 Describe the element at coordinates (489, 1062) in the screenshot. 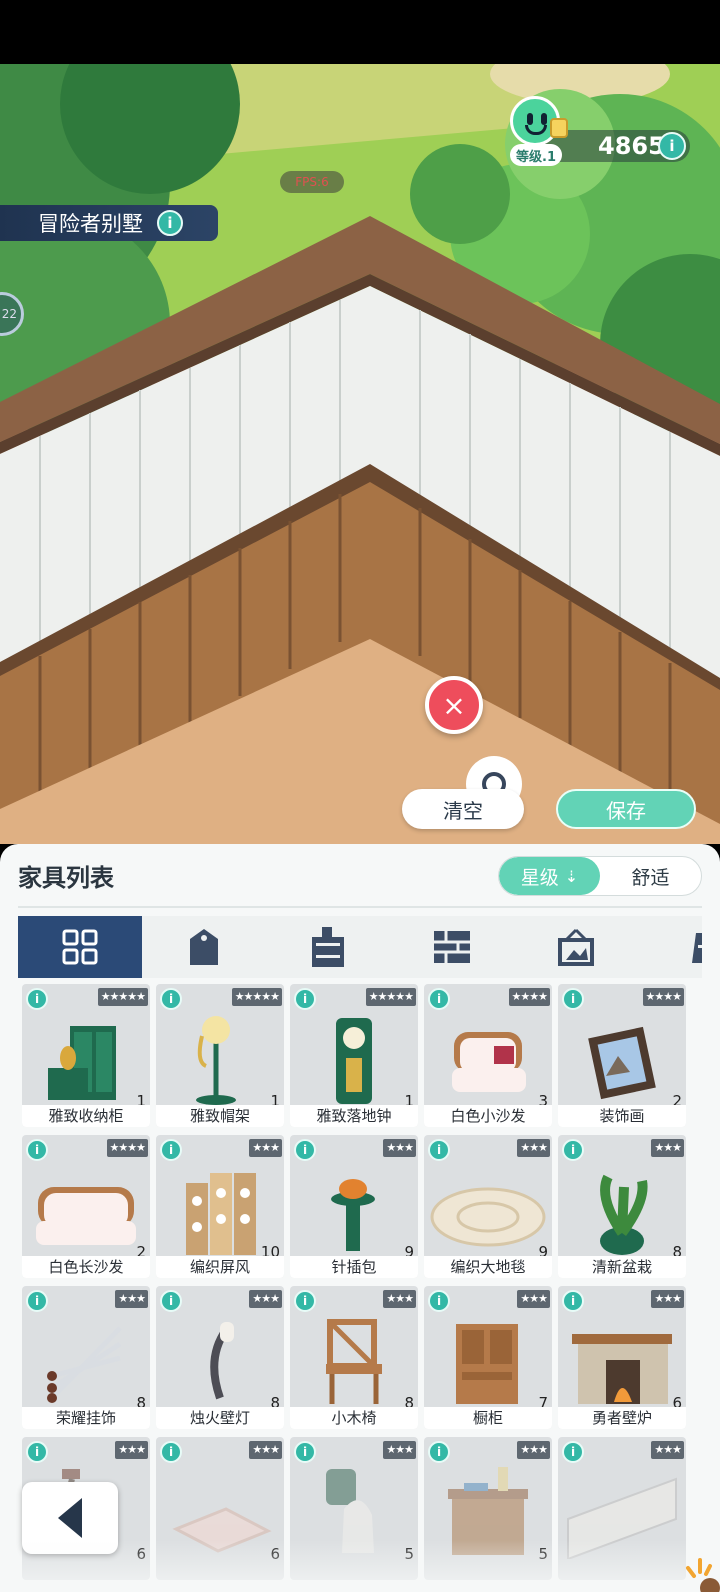

I see `furniture-armchair-image` at that location.